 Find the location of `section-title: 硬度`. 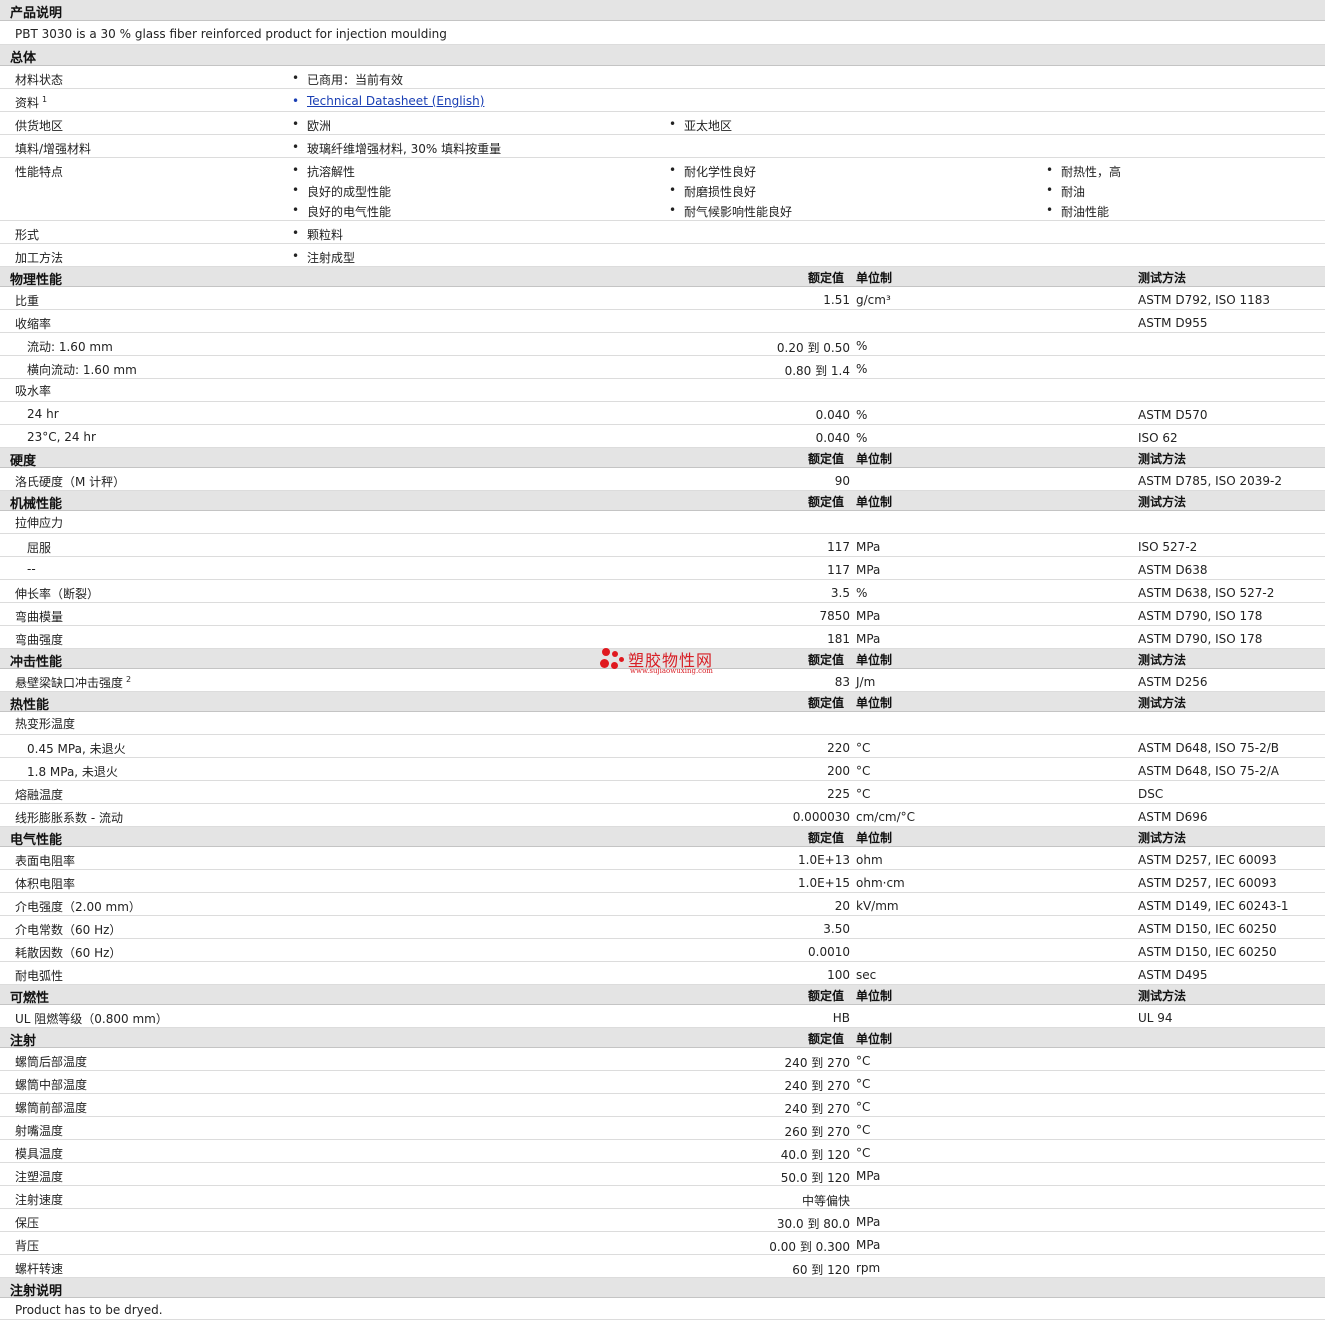

section-title: 硬度 is located at coordinates (23, 461).